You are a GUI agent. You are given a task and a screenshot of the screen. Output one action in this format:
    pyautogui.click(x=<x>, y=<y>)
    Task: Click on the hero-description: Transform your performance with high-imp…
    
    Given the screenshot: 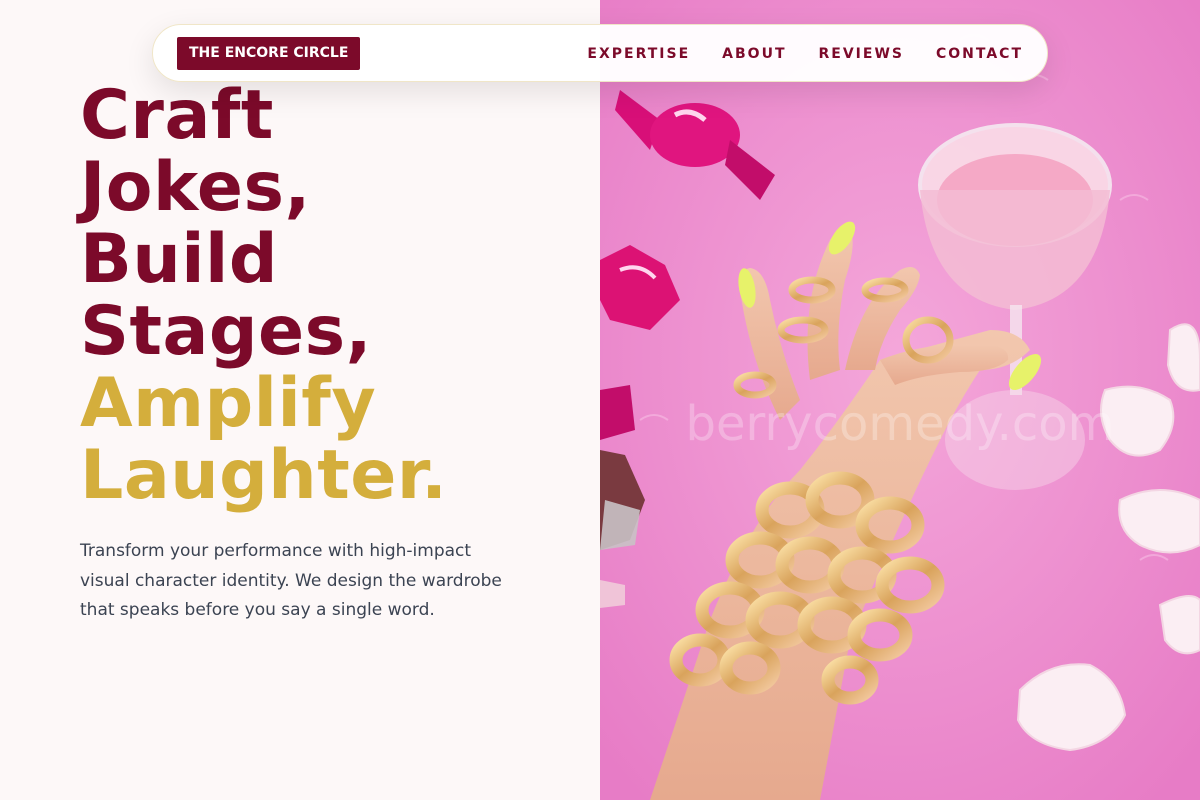 What is the action you would take?
    pyautogui.click(x=291, y=580)
    